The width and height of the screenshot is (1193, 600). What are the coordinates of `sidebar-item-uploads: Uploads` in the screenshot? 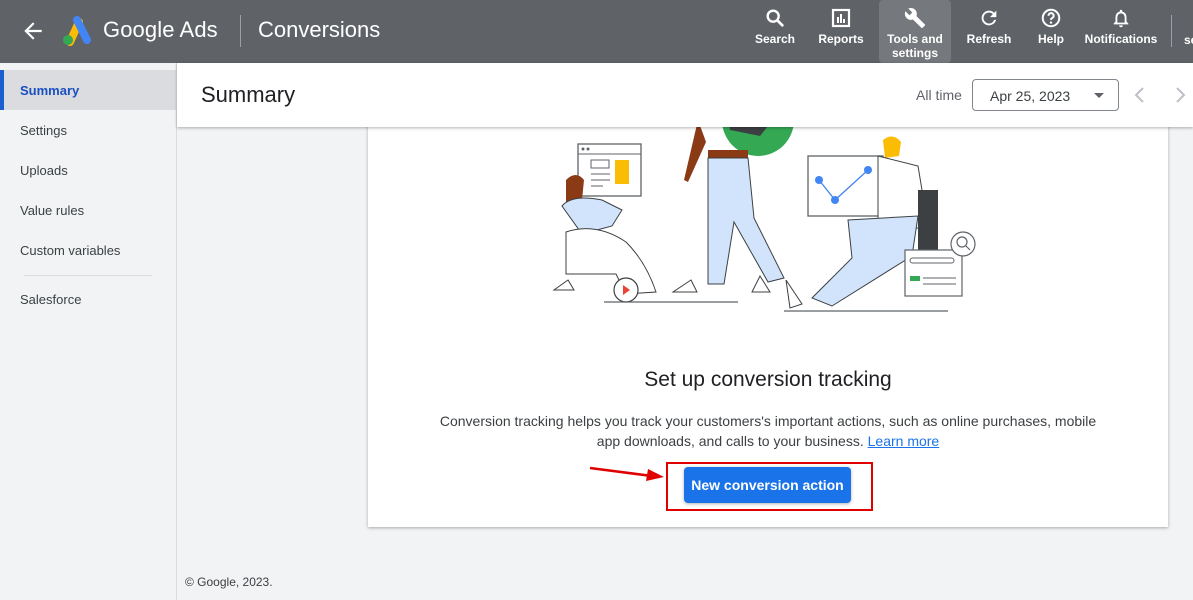 It's located at (88, 170).